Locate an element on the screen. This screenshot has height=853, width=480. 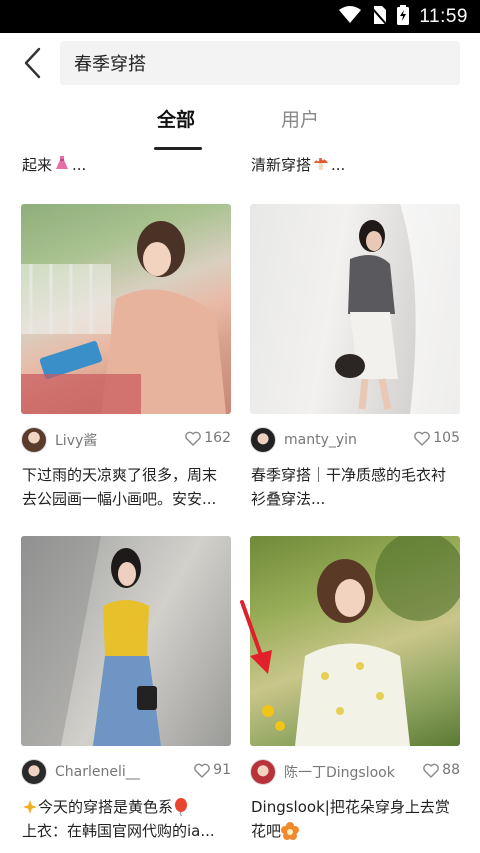
like-button: 105 is located at coordinates (437, 438).